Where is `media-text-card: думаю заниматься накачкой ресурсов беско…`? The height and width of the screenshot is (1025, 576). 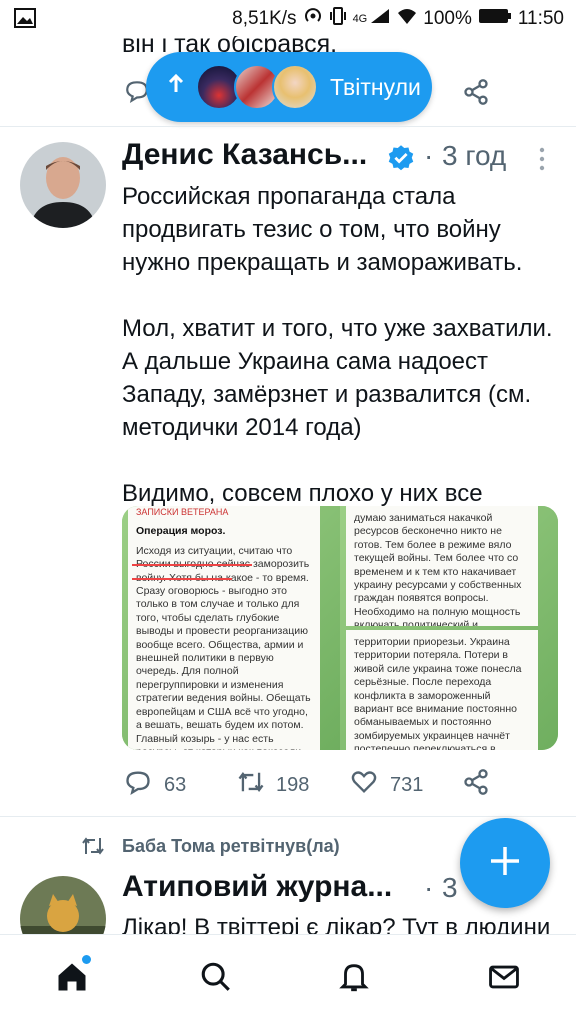 media-text-card: думаю заниматься накачкой ресурсов беско… is located at coordinates (442, 566).